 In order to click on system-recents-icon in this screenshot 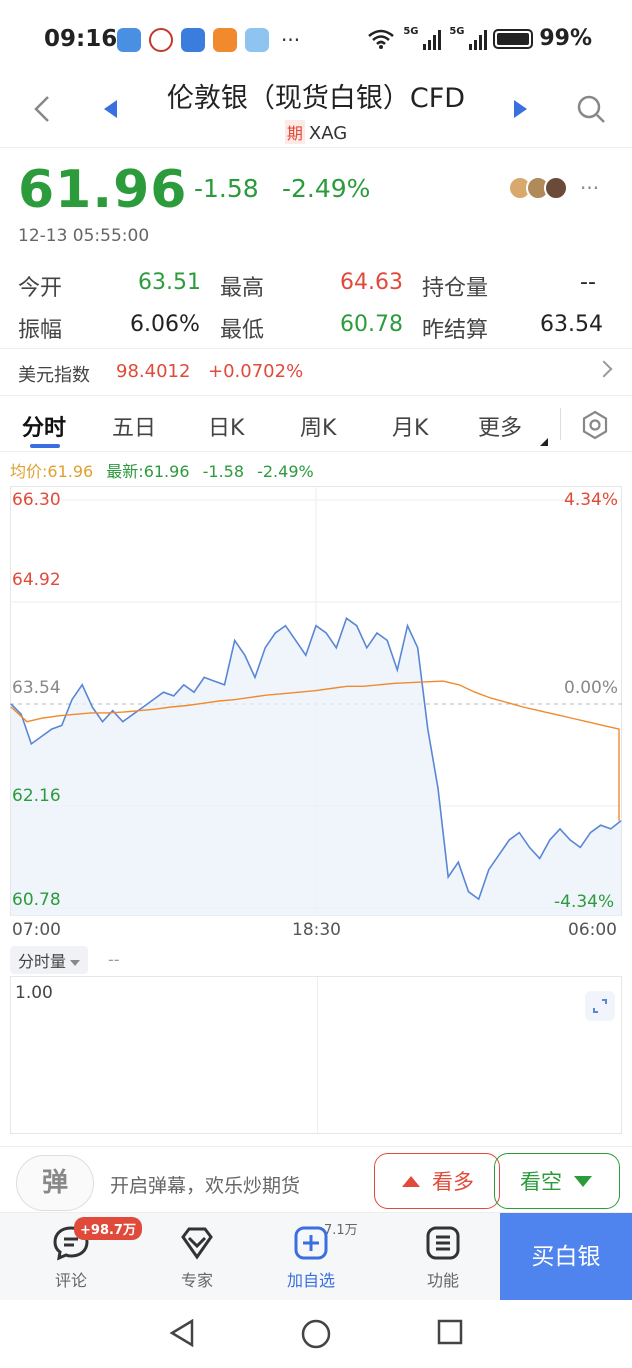, I will do `click(450, 1332)`.